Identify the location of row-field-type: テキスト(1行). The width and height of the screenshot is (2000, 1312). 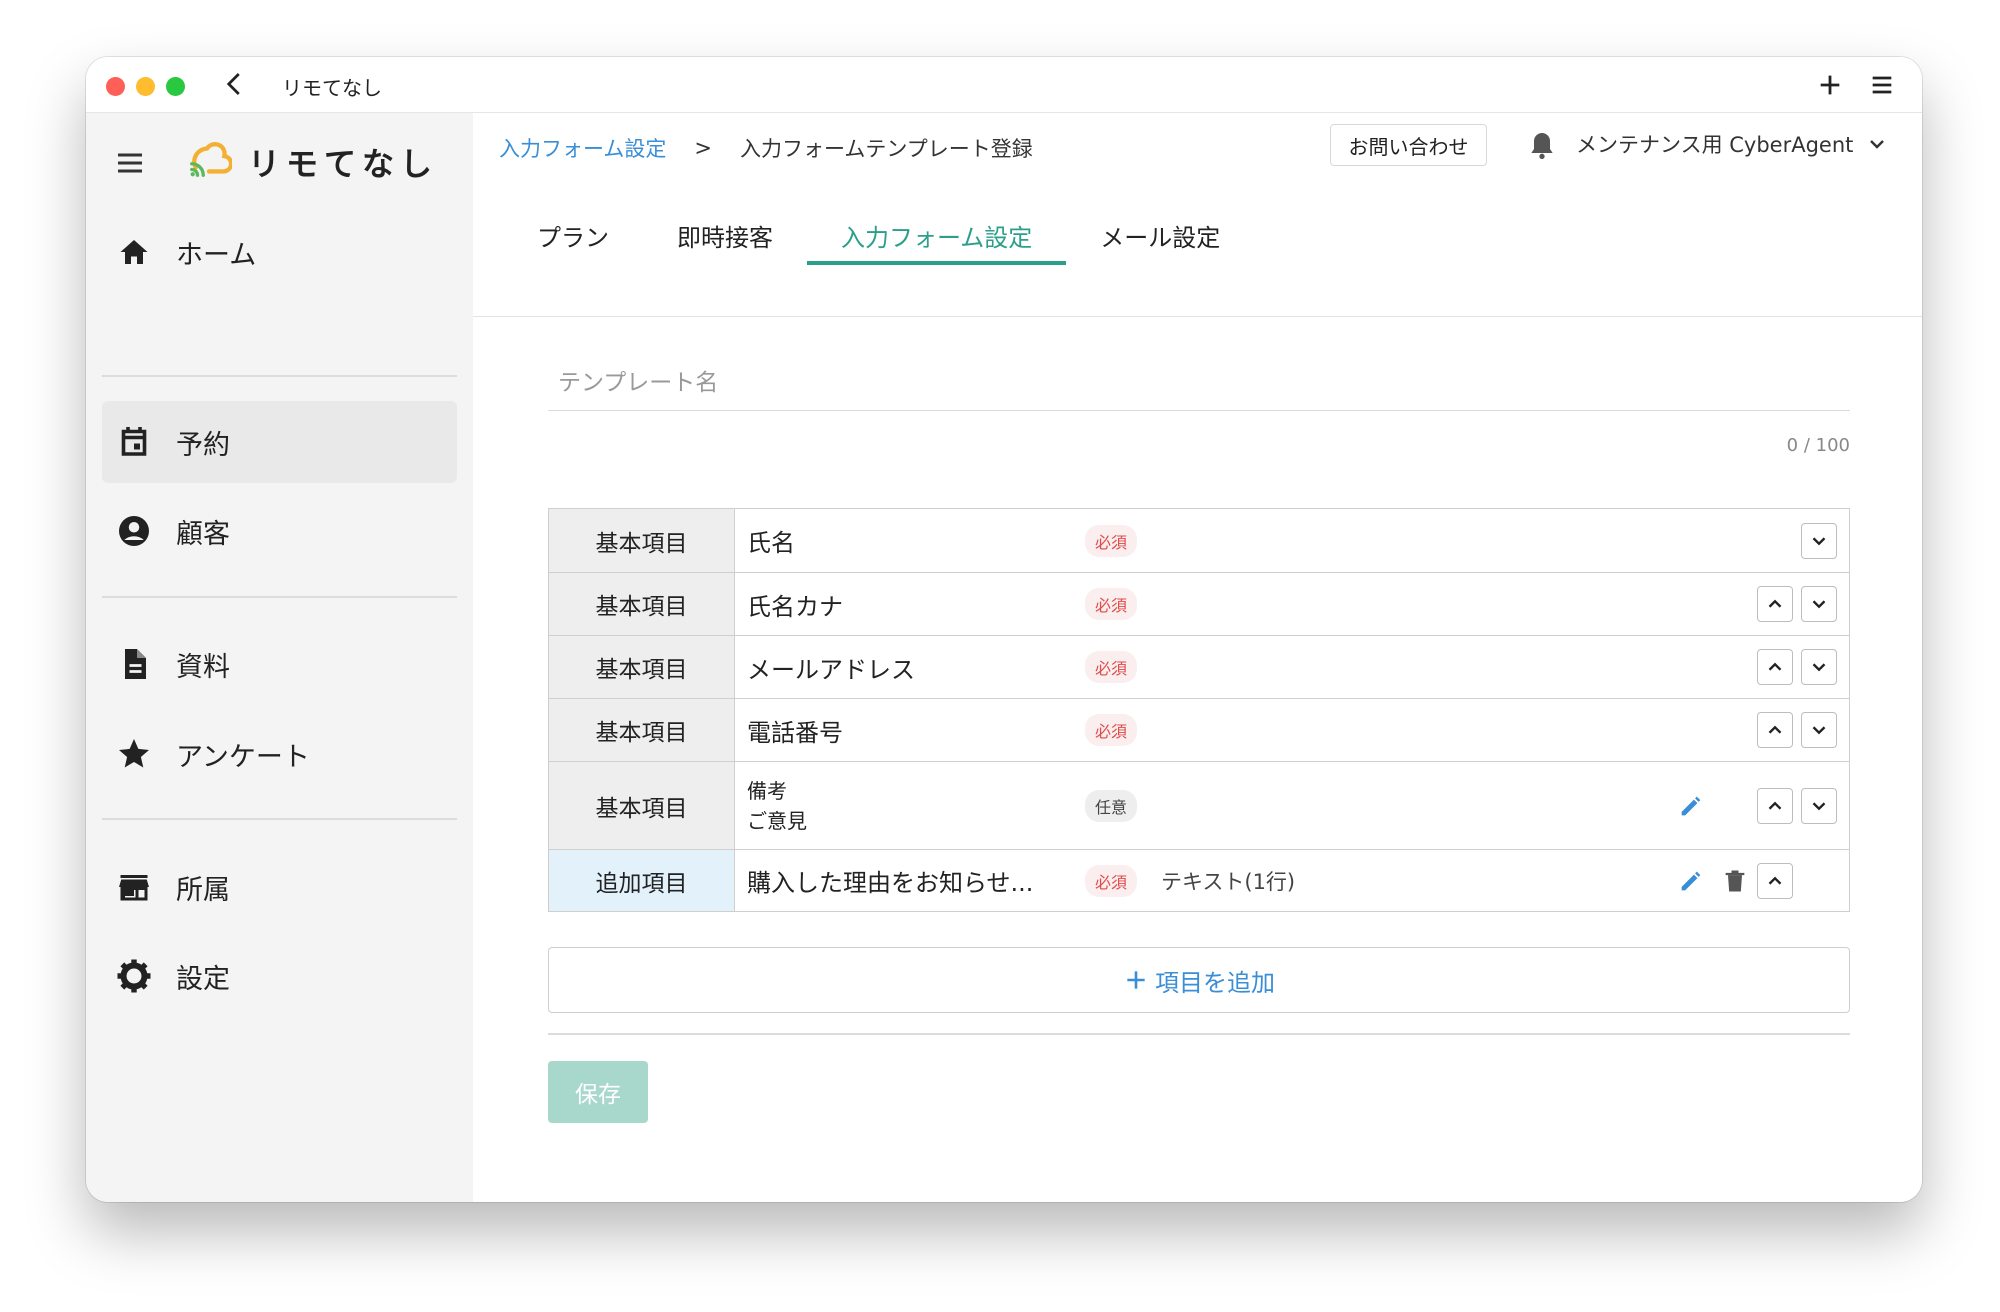
(1228, 881).